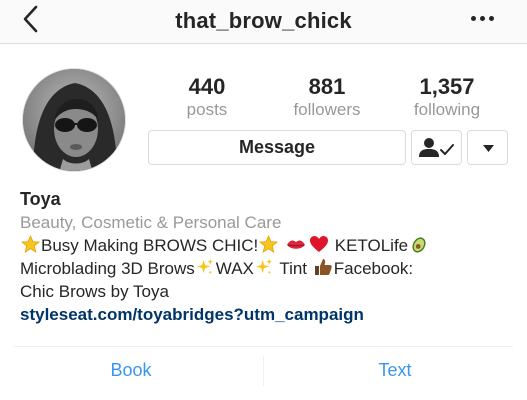 This screenshot has height=400, width=527. What do you see at coordinates (40, 199) in the screenshot?
I see `profile-name: Toya` at bounding box center [40, 199].